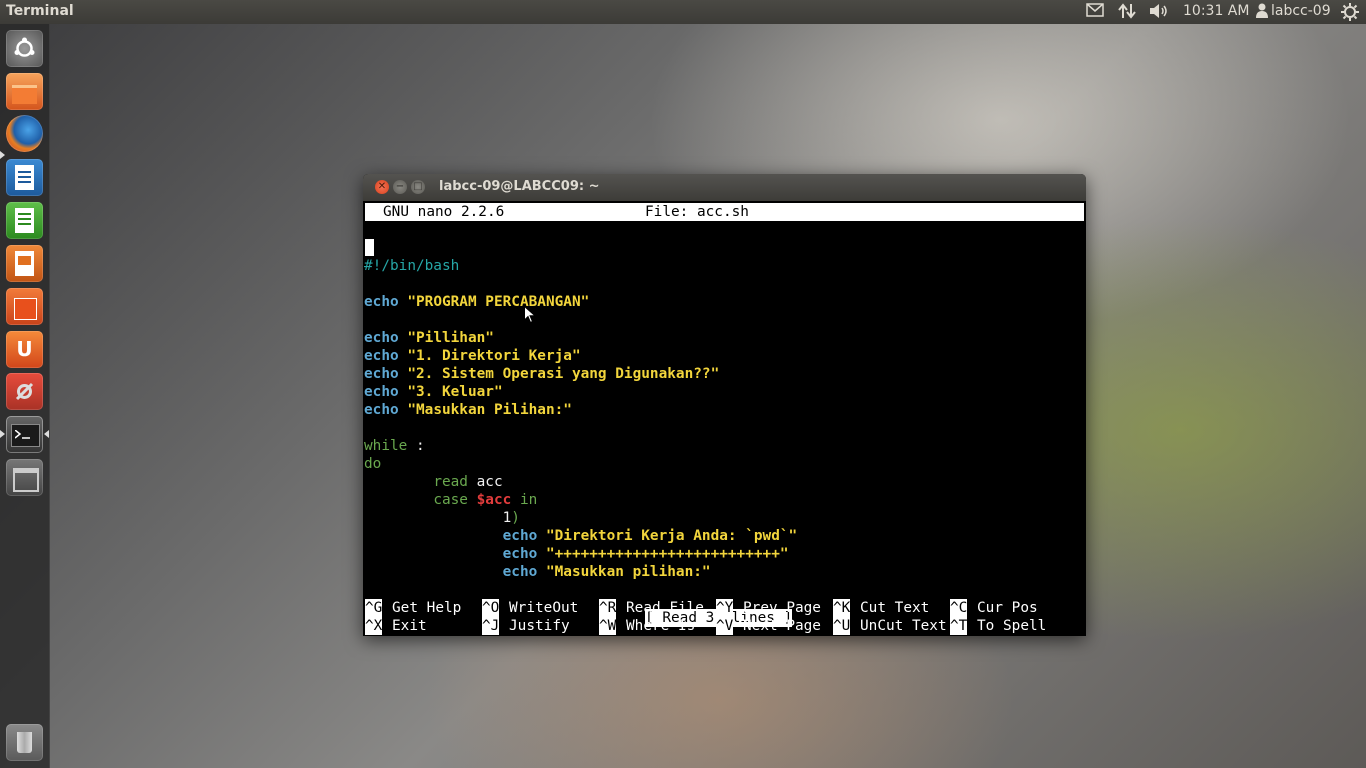  What do you see at coordinates (697, 212) in the screenshot?
I see `file-name: File: acc.sh` at bounding box center [697, 212].